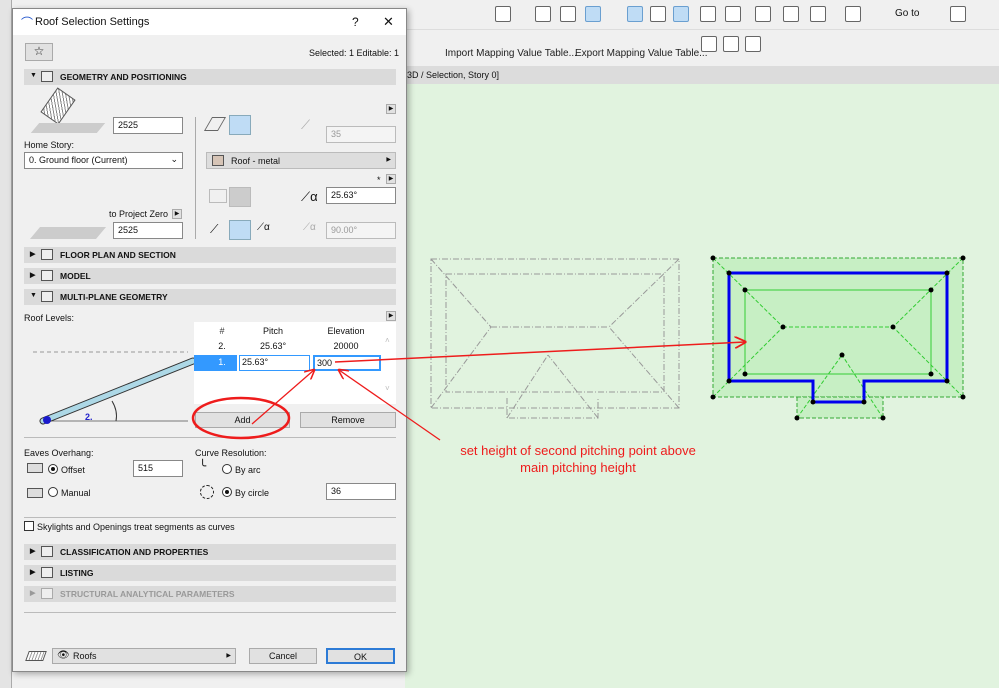 This screenshot has height=688, width=999. I want to click on header-elevation: Elevation, so click(346, 331).